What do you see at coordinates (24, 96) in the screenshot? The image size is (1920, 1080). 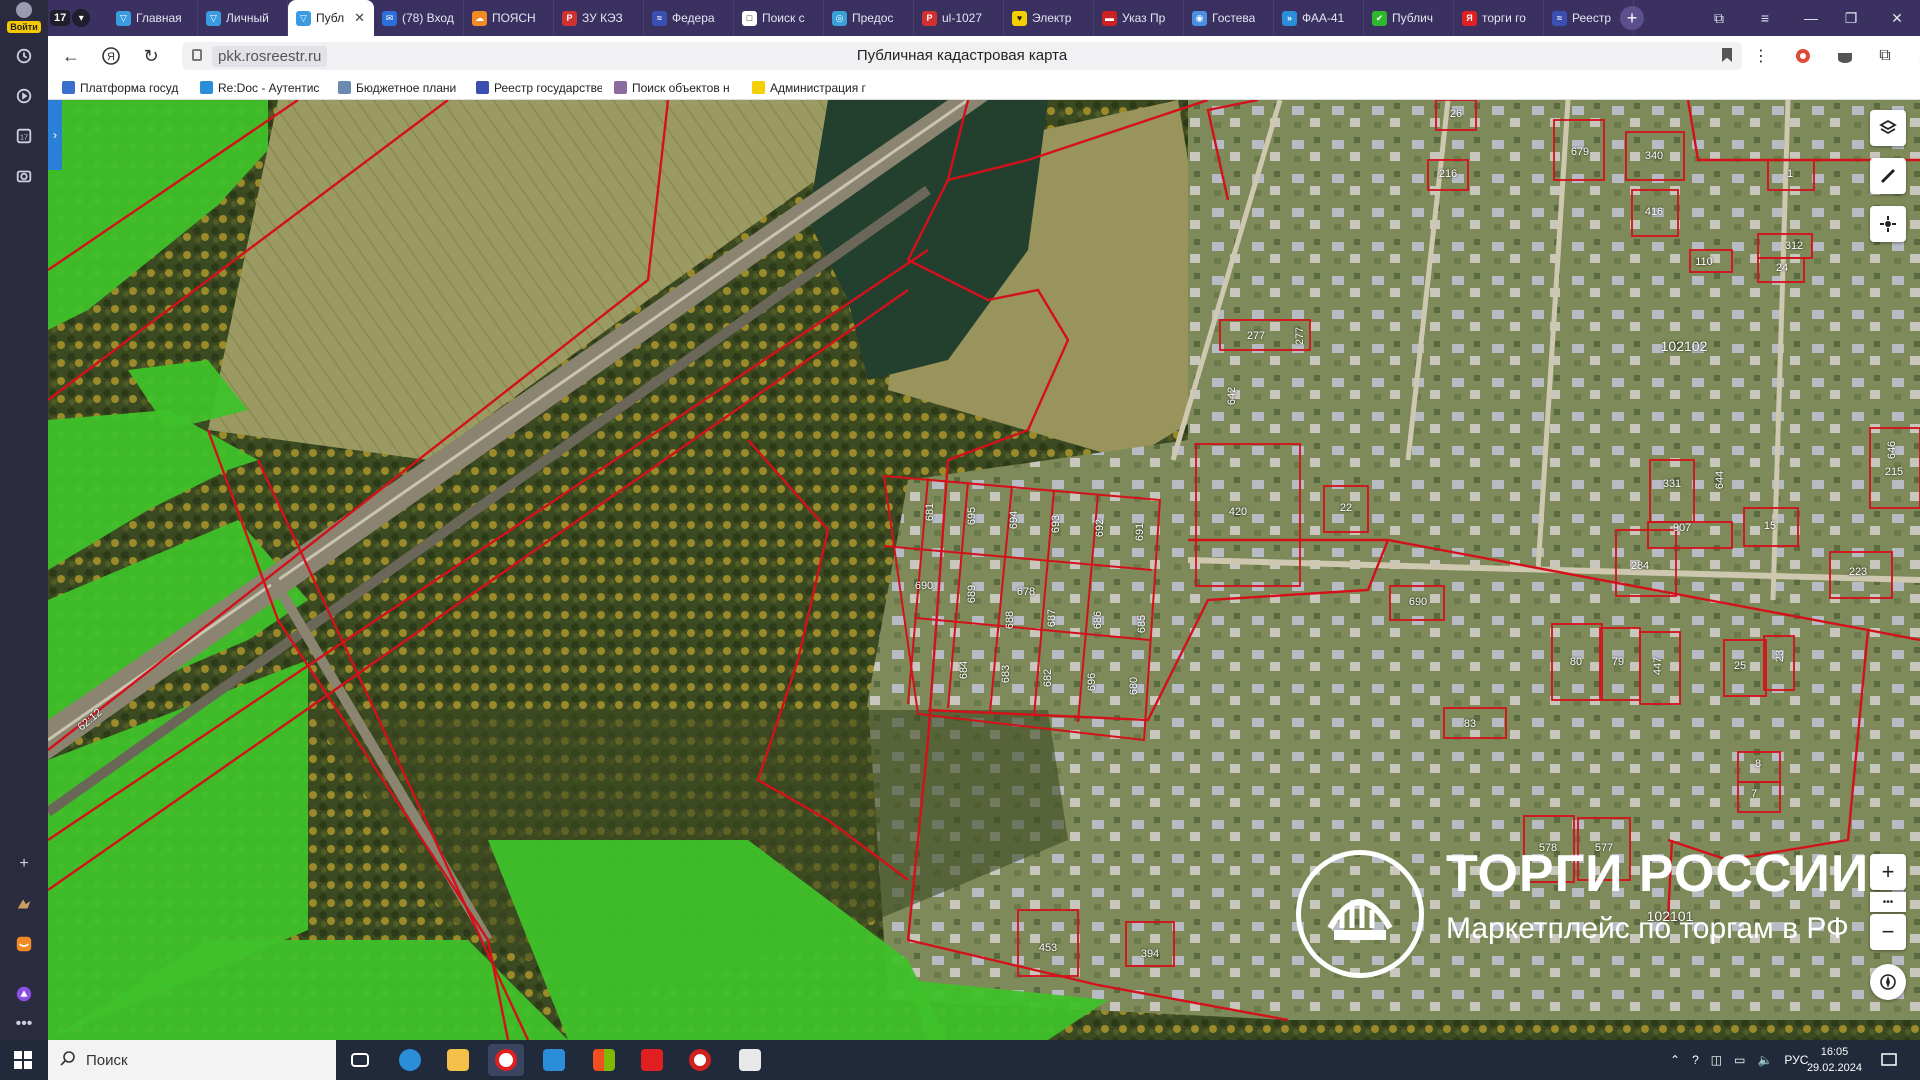 I see `media-play-icon` at bounding box center [24, 96].